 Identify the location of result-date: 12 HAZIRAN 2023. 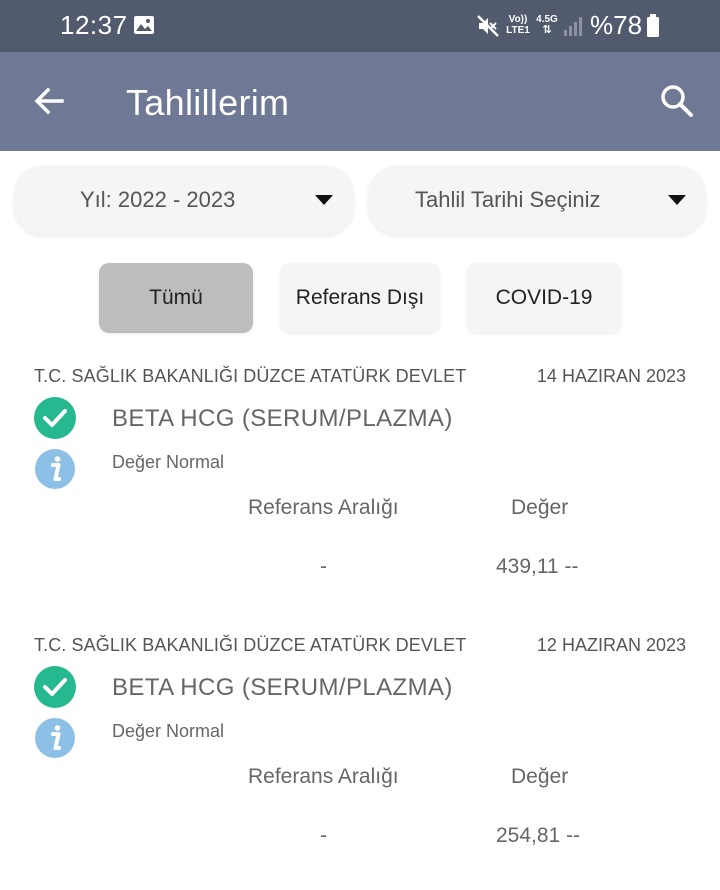
(611, 645).